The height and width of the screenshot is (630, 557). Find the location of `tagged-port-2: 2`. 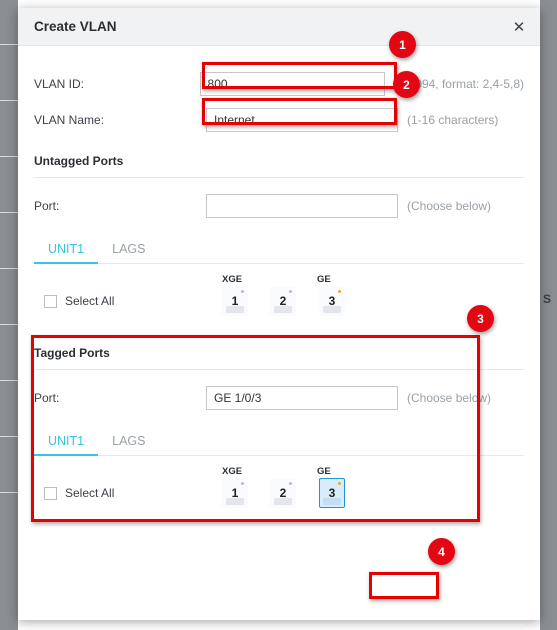

tagged-port-2: 2 is located at coordinates (283, 493).